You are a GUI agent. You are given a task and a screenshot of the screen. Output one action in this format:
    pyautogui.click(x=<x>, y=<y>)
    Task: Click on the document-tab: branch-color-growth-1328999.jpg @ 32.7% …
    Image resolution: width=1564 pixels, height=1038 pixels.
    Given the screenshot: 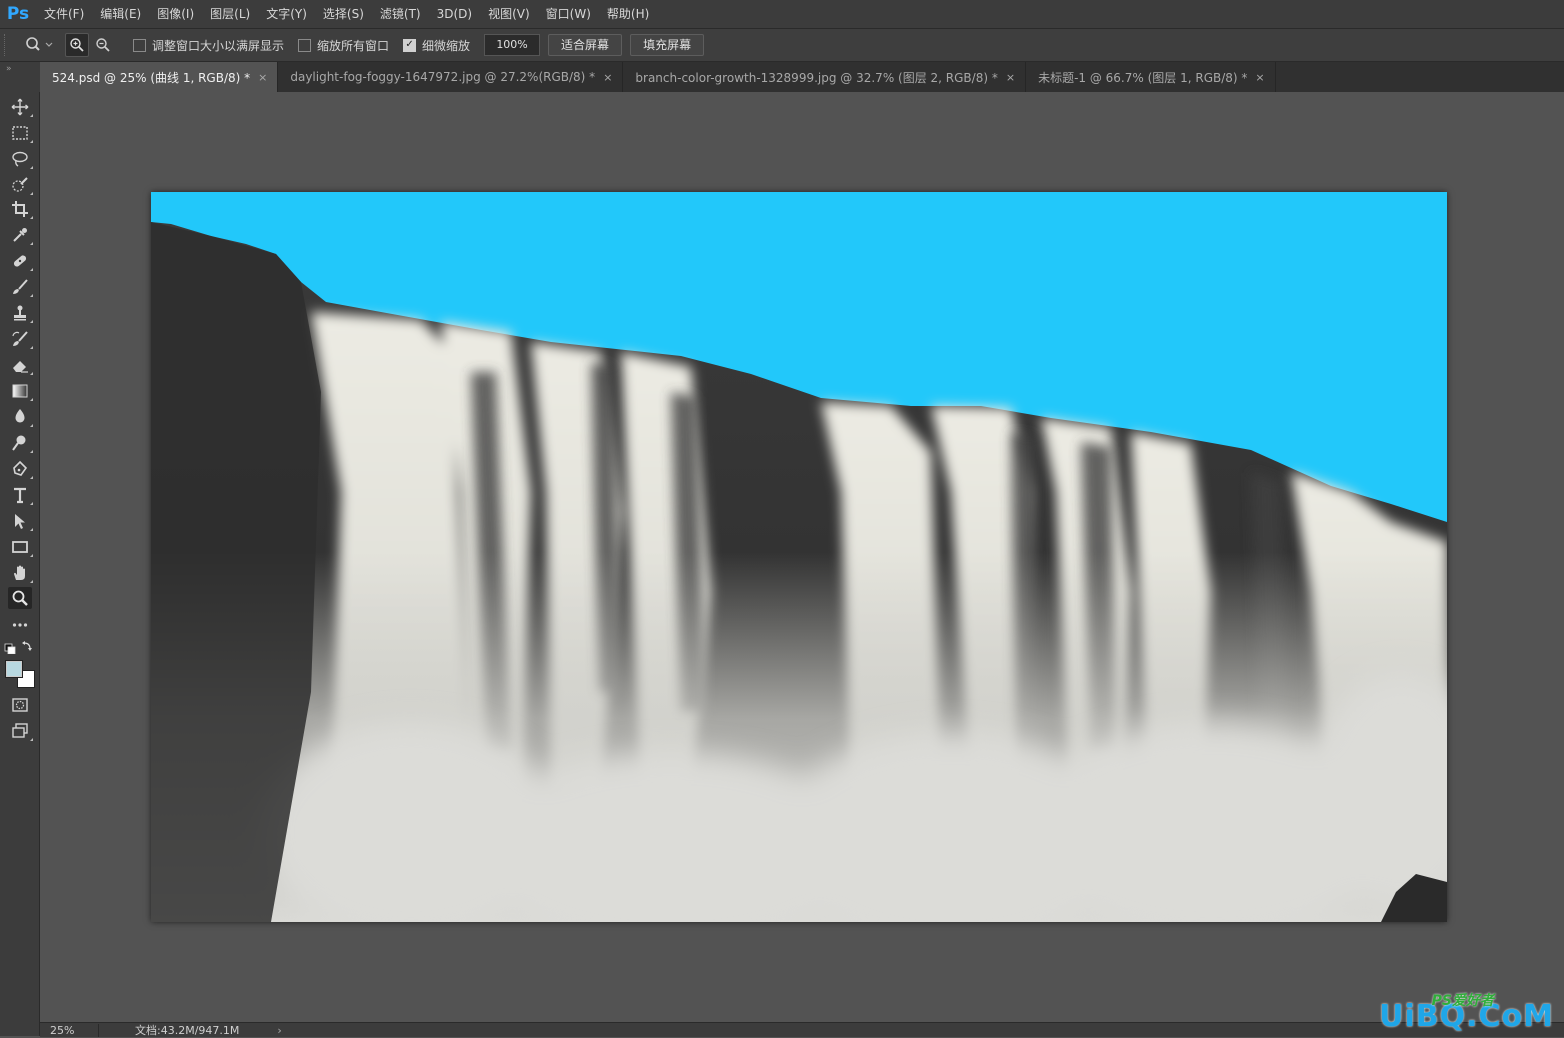 What is the action you would take?
    pyautogui.click(x=825, y=77)
    